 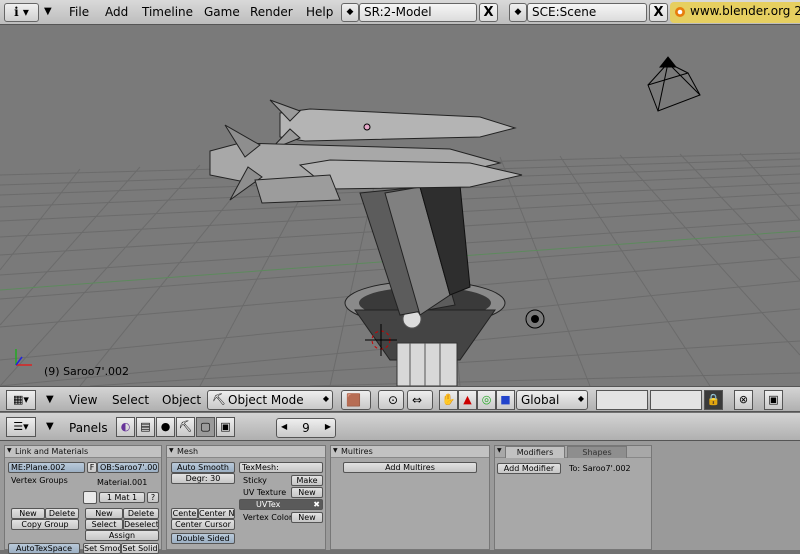 What do you see at coordinates (165, 427) in the screenshot?
I see `shading-context-icon: ●` at bounding box center [165, 427].